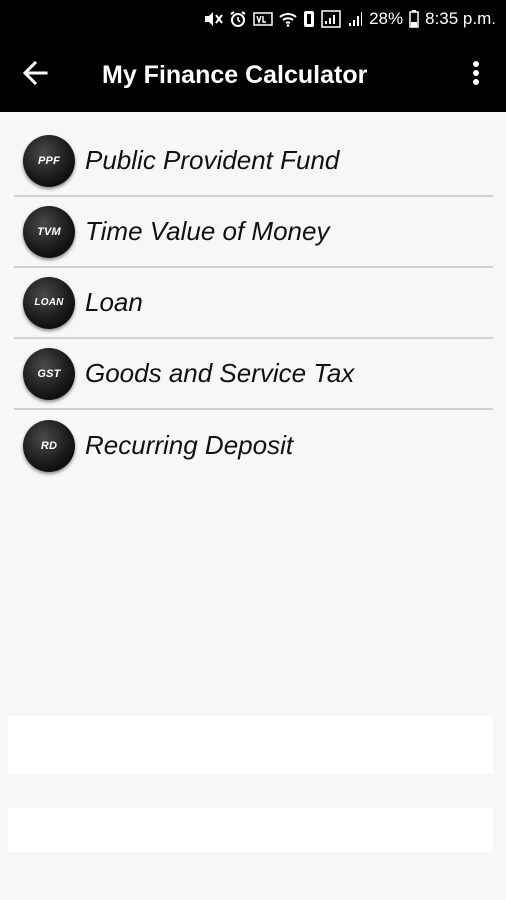  I want to click on list-item-tvm: TVM Time Value of Money, so click(253, 232).